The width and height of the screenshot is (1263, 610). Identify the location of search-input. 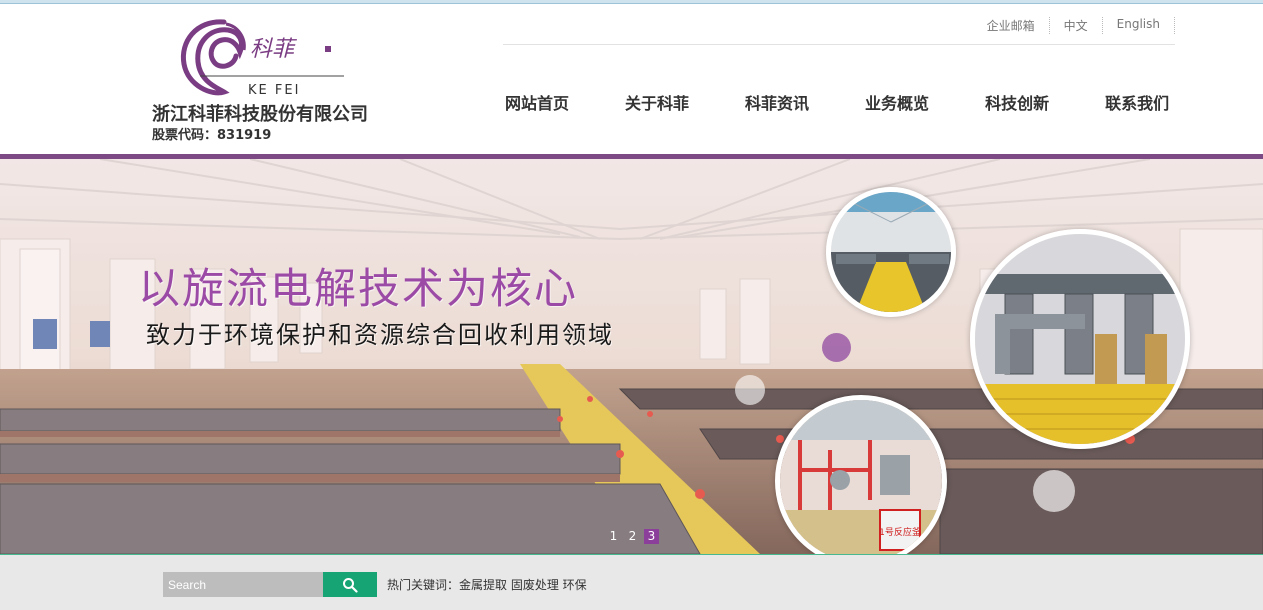
(243, 584).